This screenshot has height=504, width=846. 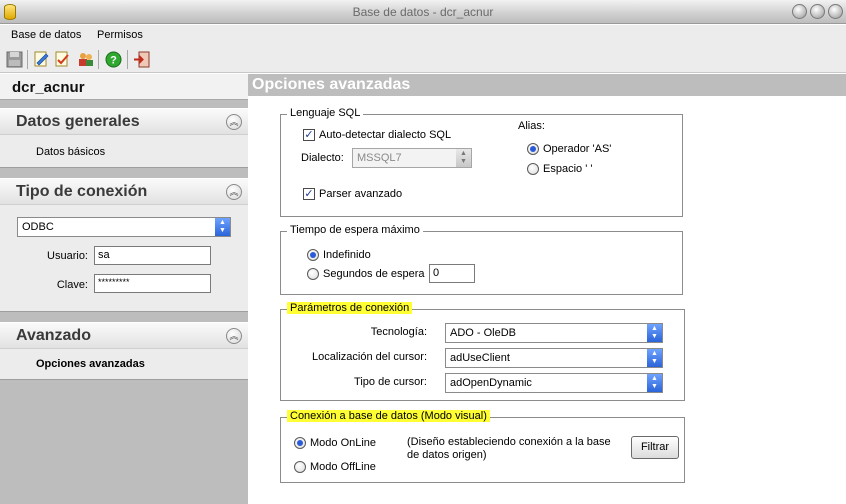 What do you see at coordinates (423, 59) in the screenshot?
I see `toolbar: ?` at bounding box center [423, 59].